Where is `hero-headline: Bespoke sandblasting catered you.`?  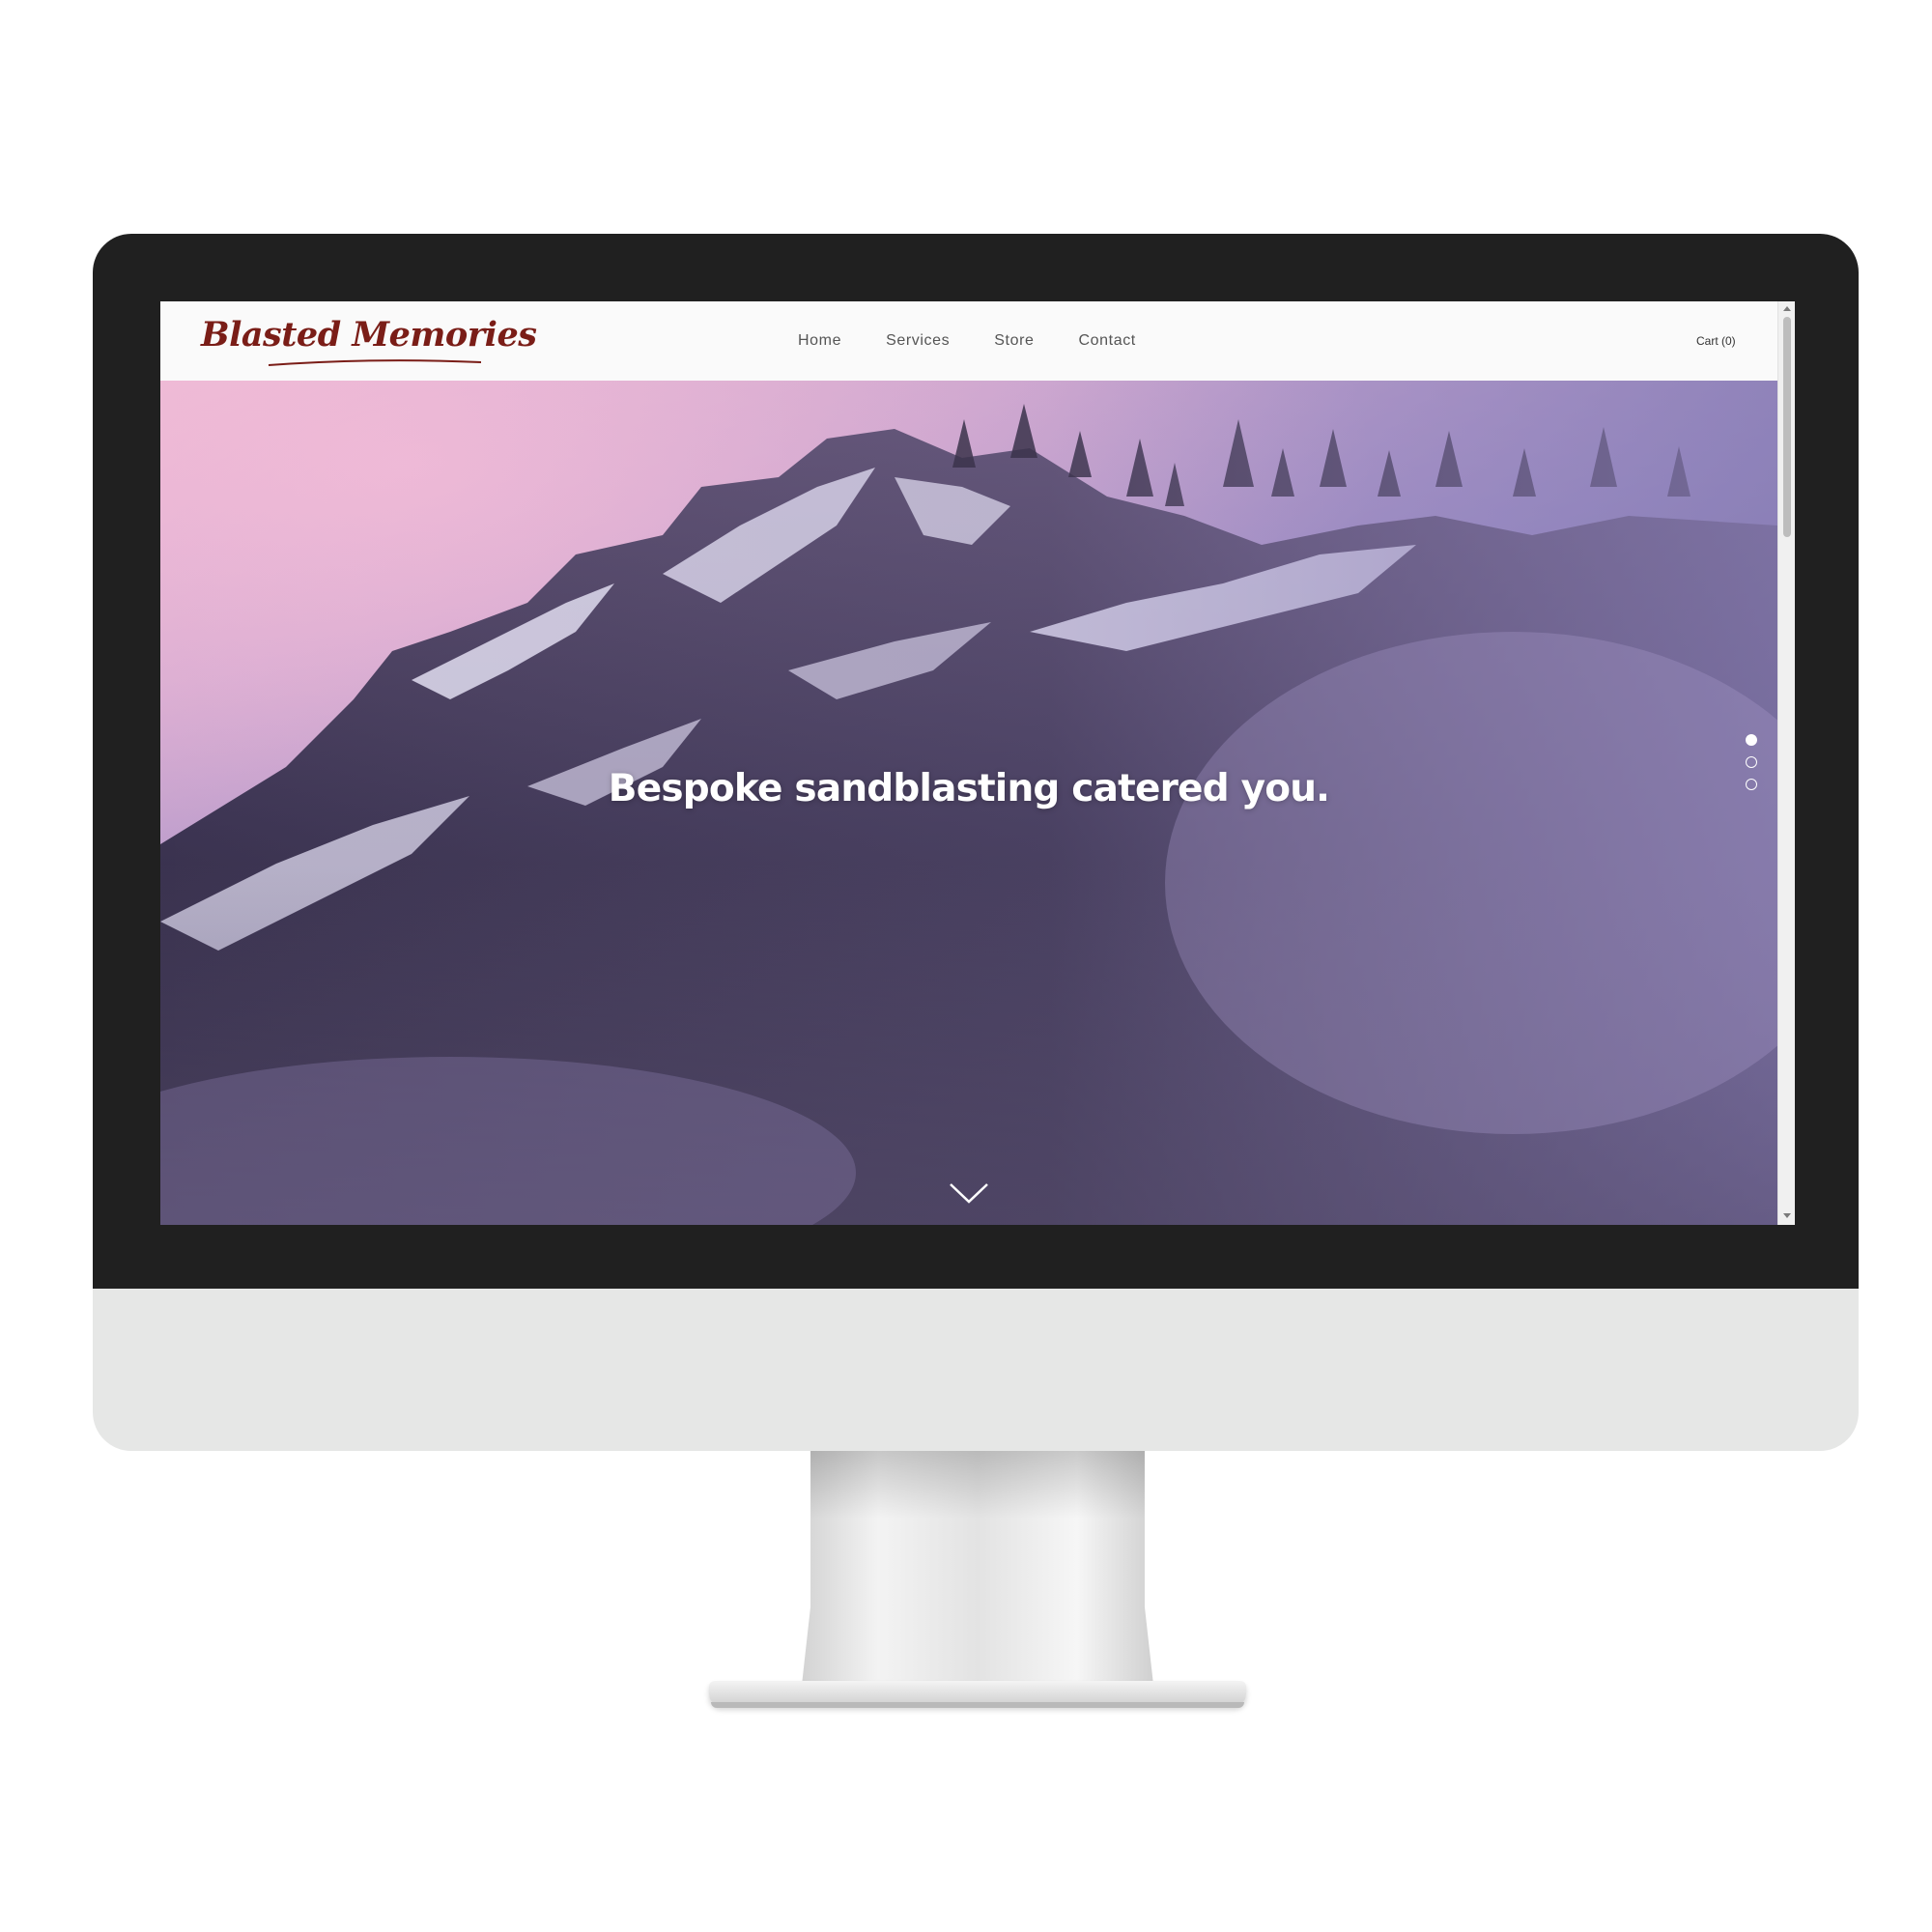
hero-headline: Bespoke sandblasting catered you. is located at coordinates (969, 788).